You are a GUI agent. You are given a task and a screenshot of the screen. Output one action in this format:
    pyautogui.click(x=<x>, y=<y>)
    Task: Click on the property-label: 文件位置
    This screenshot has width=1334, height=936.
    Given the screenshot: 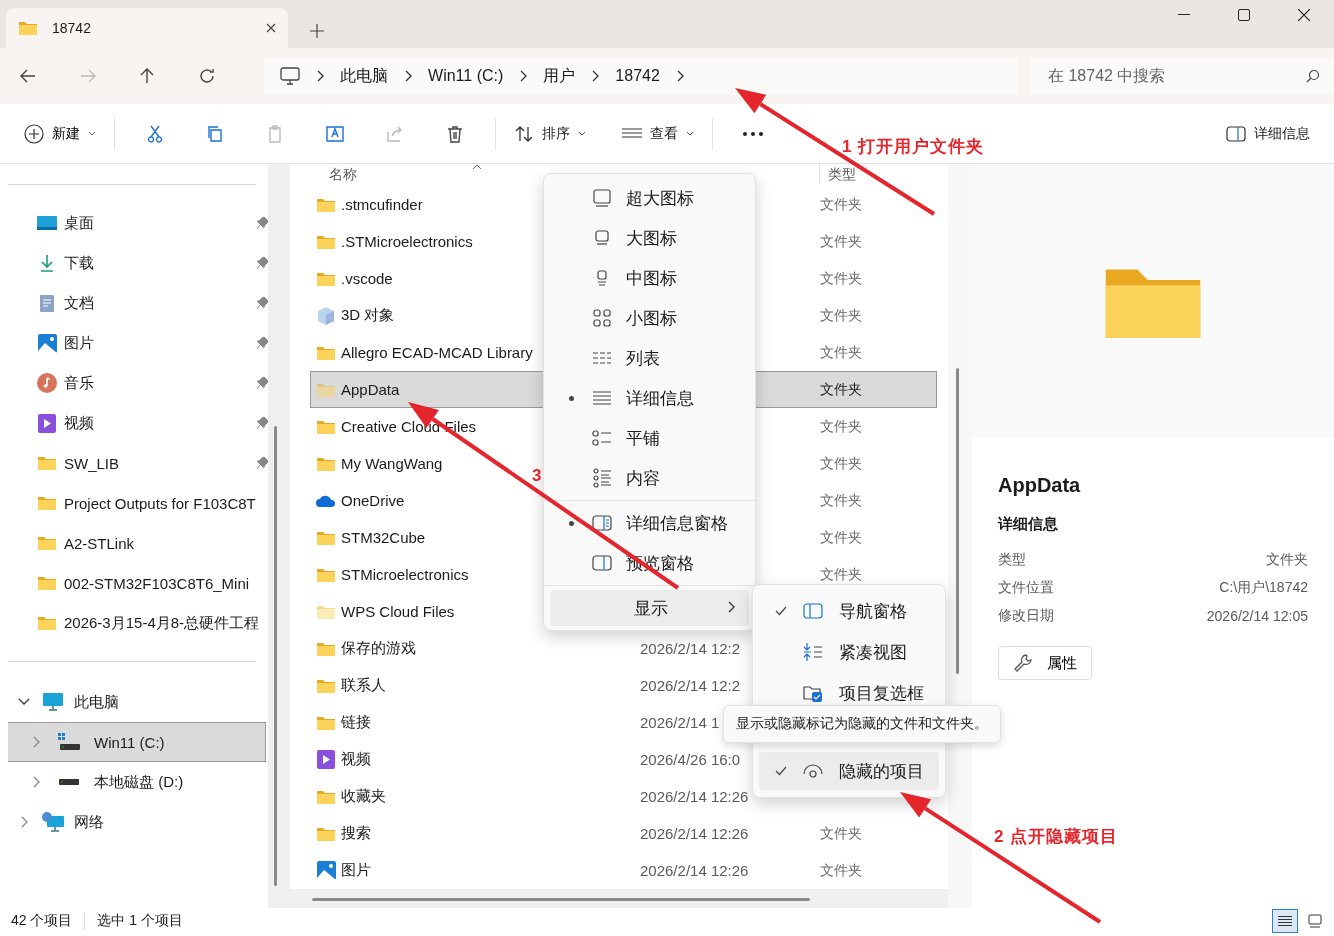 What is the action you would take?
    pyautogui.click(x=1026, y=588)
    